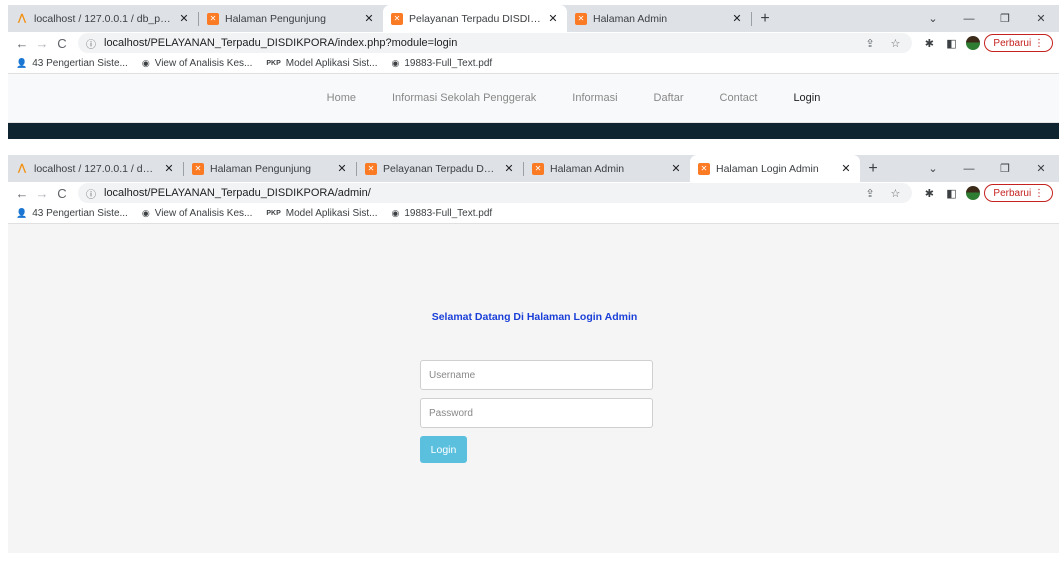 This screenshot has width=1059, height=564. What do you see at coordinates (806, 98) in the screenshot?
I see `nav-login: Login` at bounding box center [806, 98].